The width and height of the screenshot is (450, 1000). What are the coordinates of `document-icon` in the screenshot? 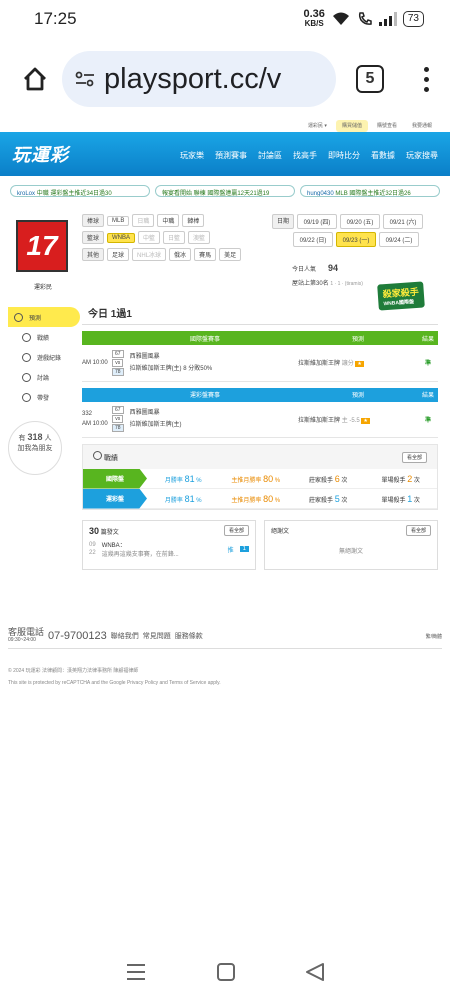 It's located at (26, 397).